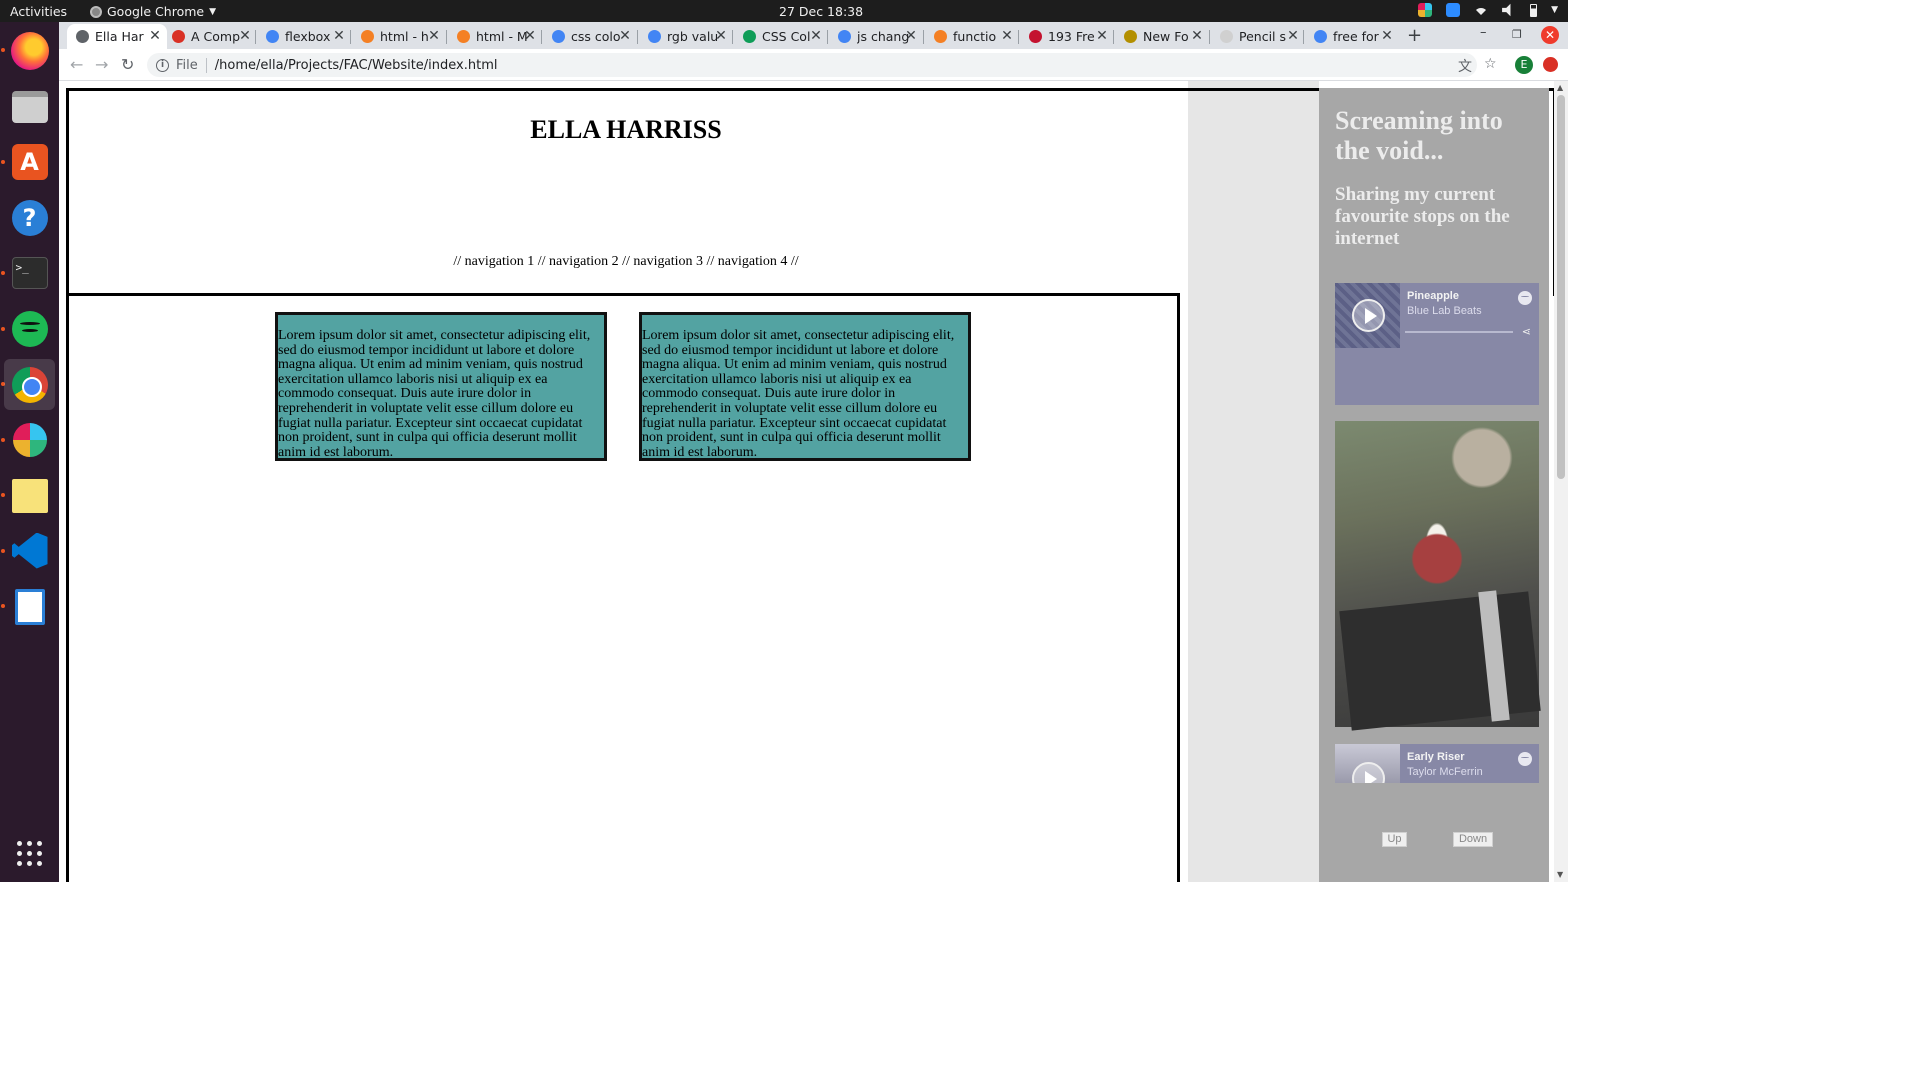 This screenshot has height=1080, width=1920. What do you see at coordinates (821, 11) in the screenshot?
I see `clock: 27 Dec 18:38` at bounding box center [821, 11].